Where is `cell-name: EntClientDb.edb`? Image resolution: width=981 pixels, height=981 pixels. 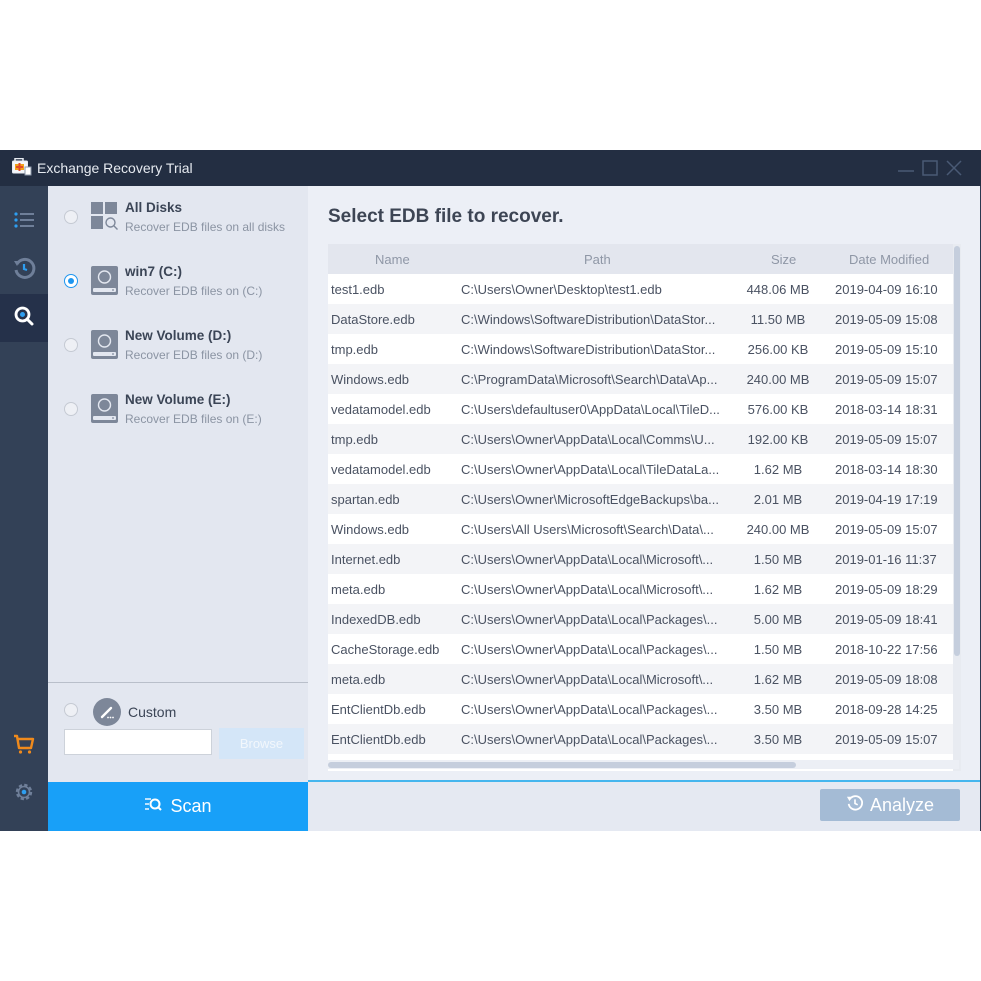 cell-name: EntClientDb.edb is located at coordinates (378, 739).